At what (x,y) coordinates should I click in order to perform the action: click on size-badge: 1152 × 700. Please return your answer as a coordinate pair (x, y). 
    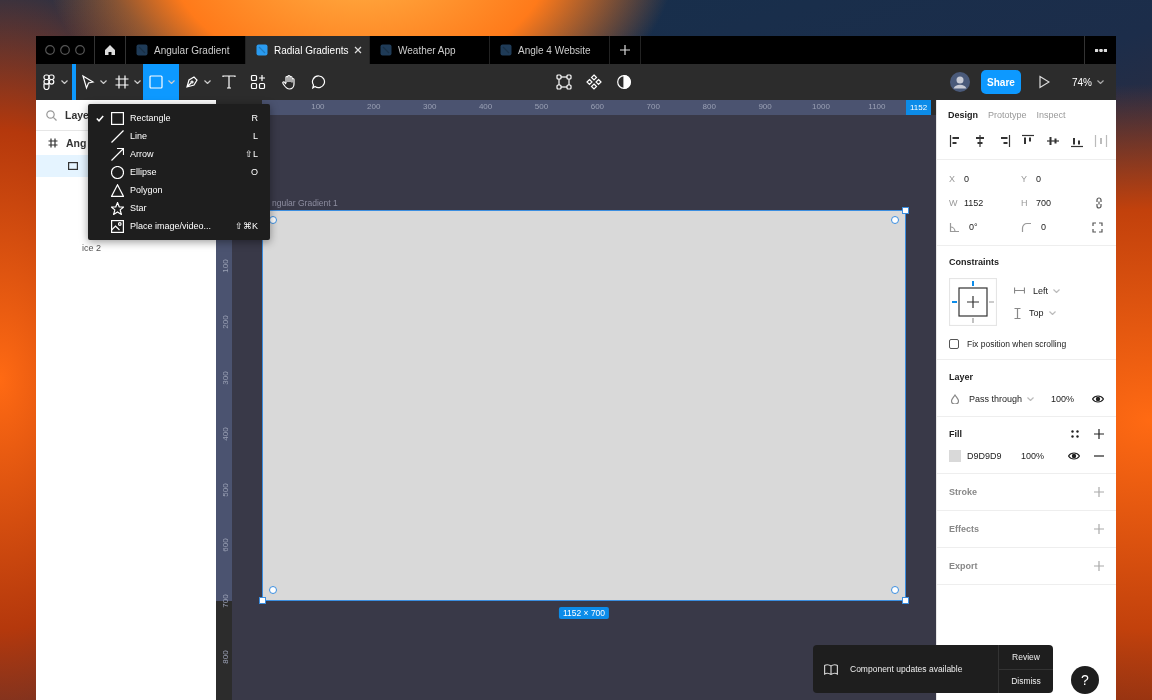
    Looking at the image, I should click on (584, 613).